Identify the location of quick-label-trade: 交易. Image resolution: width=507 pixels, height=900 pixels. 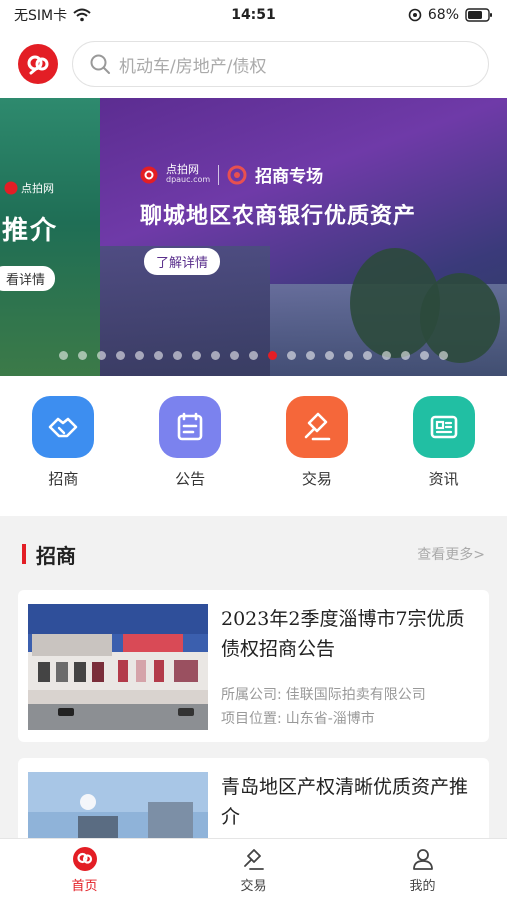
(316, 479).